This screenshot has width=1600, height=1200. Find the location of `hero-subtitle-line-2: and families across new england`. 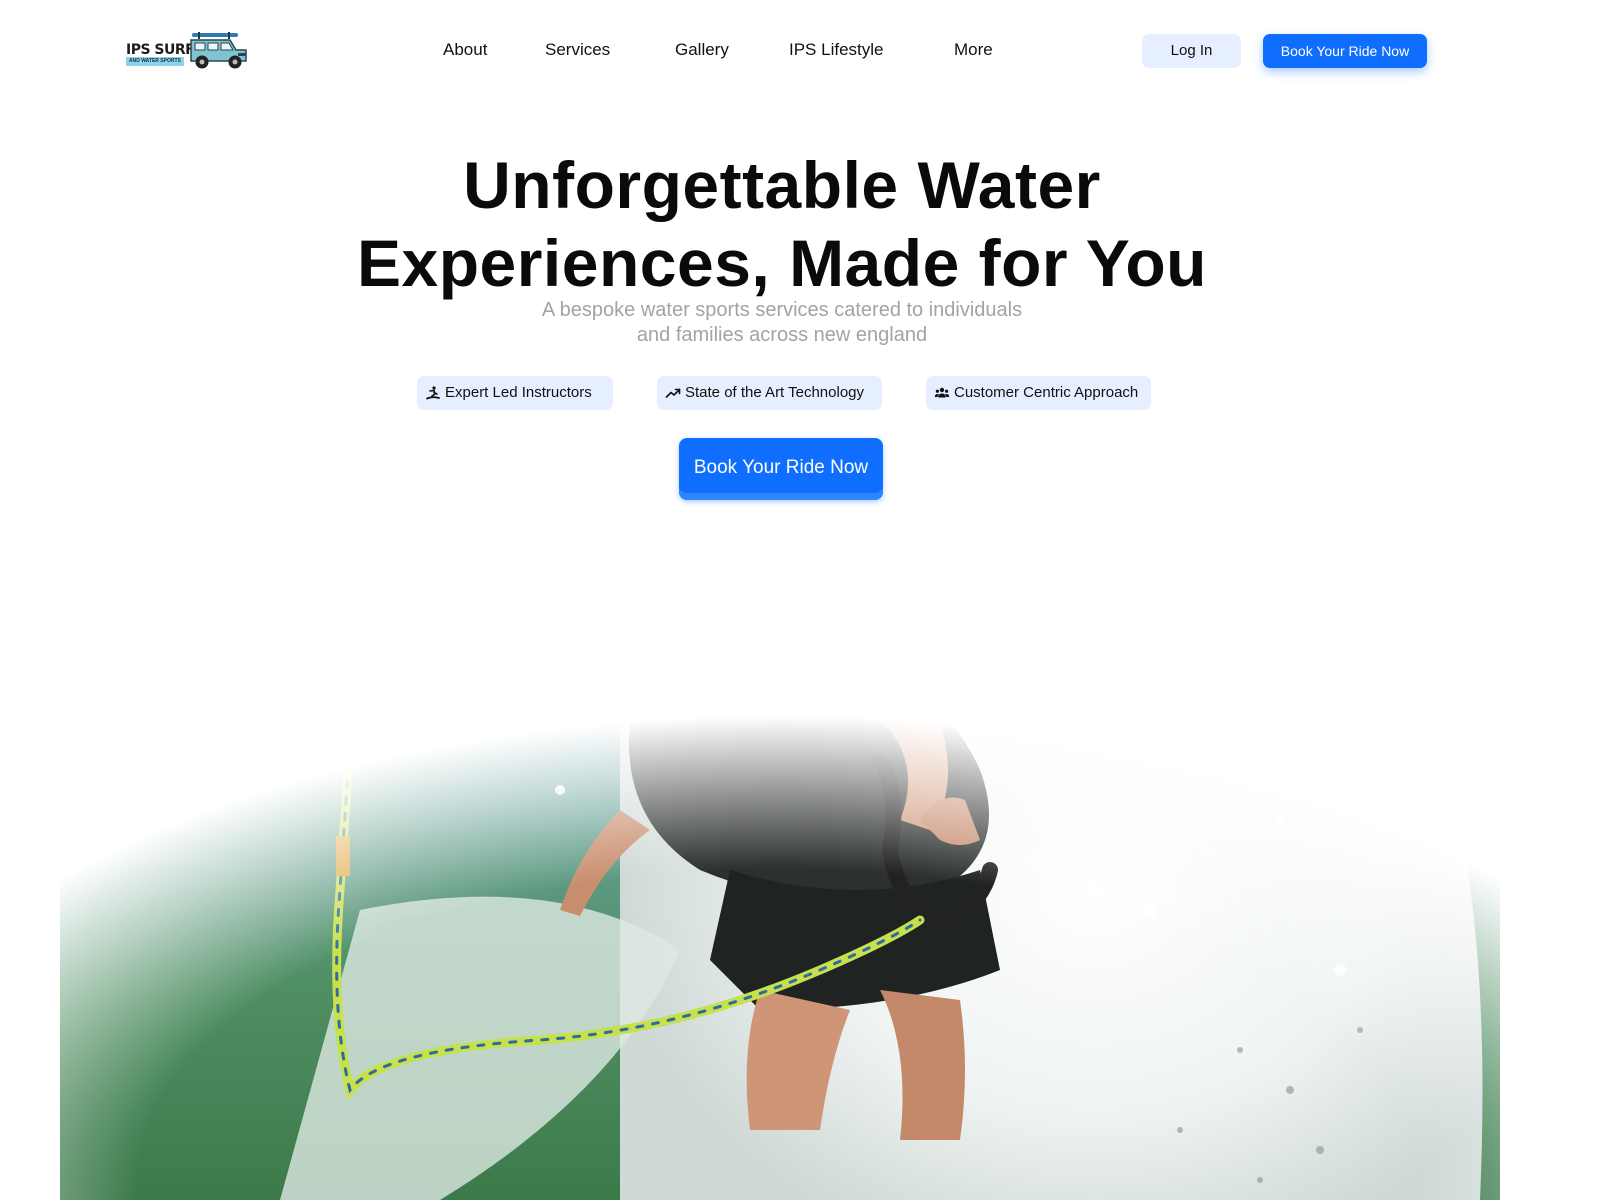

hero-subtitle-line-2: and families across new england is located at coordinates (782, 335).